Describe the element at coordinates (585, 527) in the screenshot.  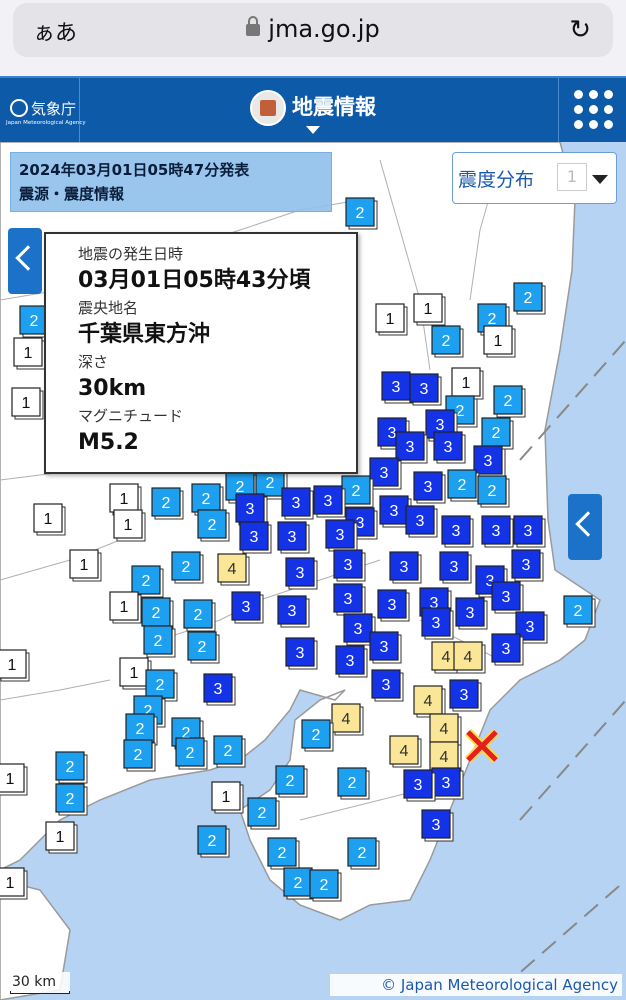
I see `next-panel-button` at that location.